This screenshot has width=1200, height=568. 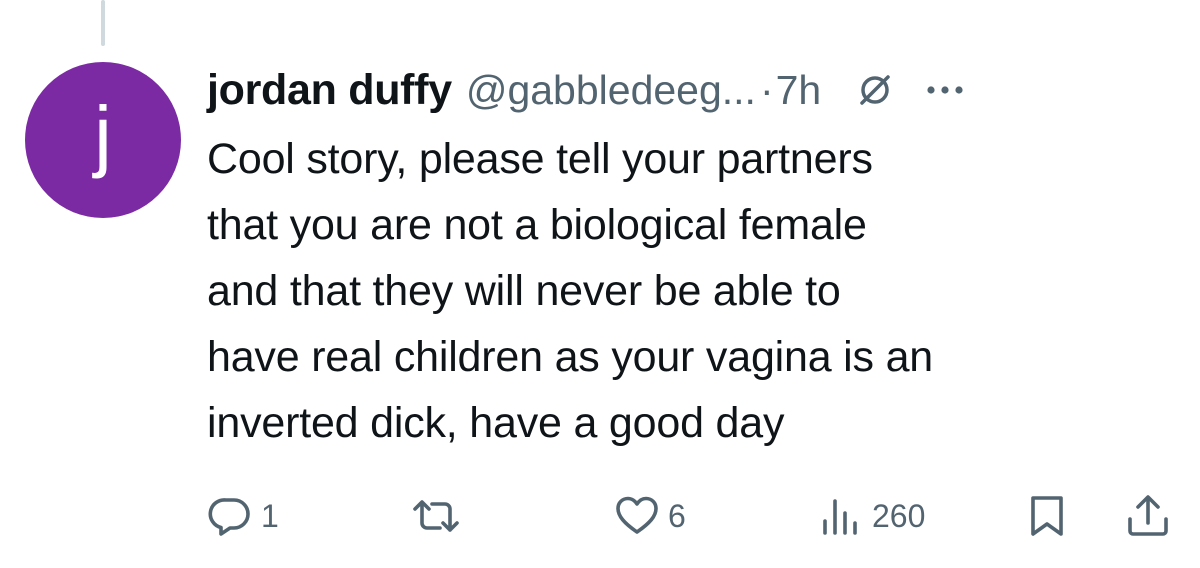 I want to click on reply-button: 1, so click(x=243, y=516).